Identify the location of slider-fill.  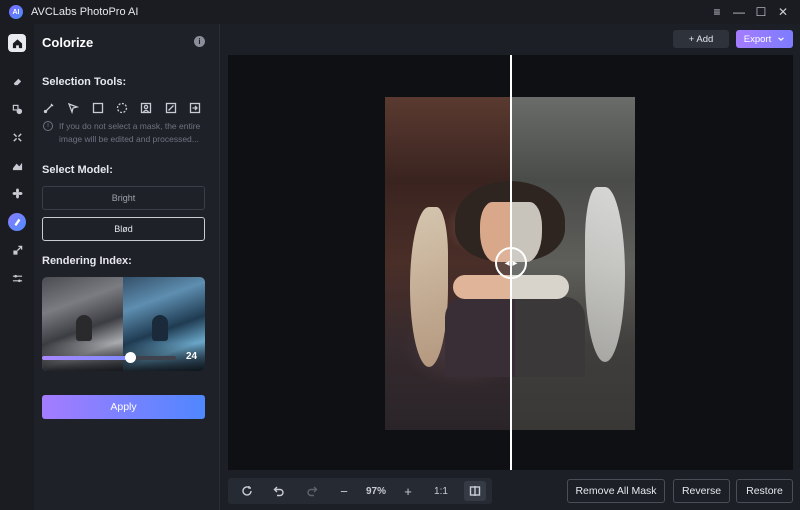
(86, 358).